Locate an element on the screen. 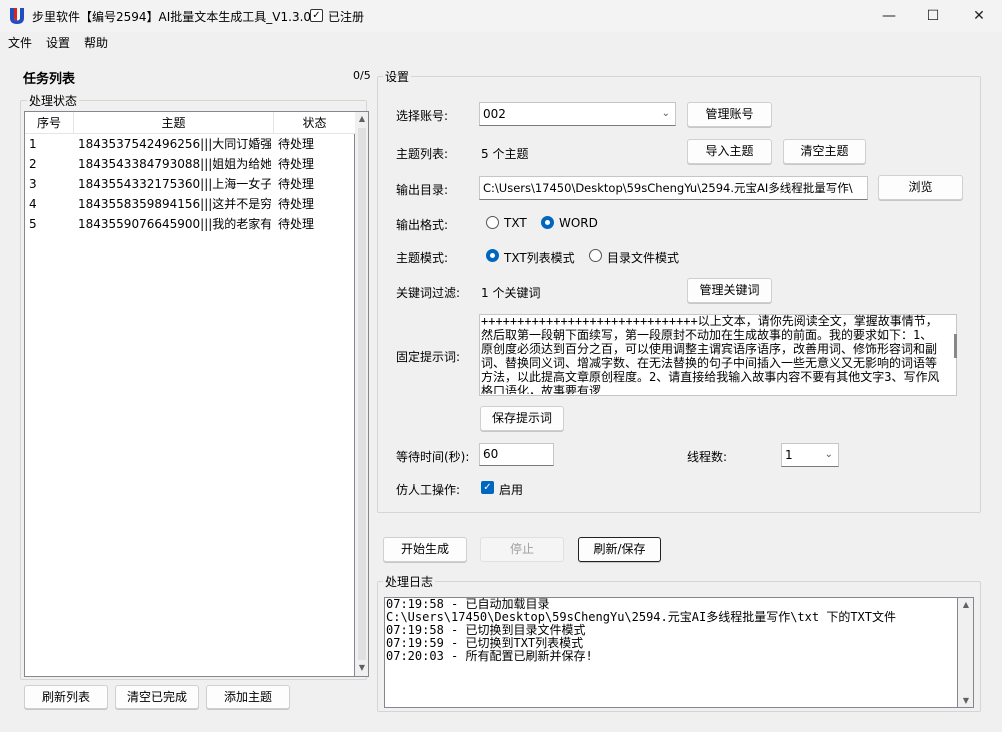  human-like-label: 仿人工操作: is located at coordinates (428, 490).